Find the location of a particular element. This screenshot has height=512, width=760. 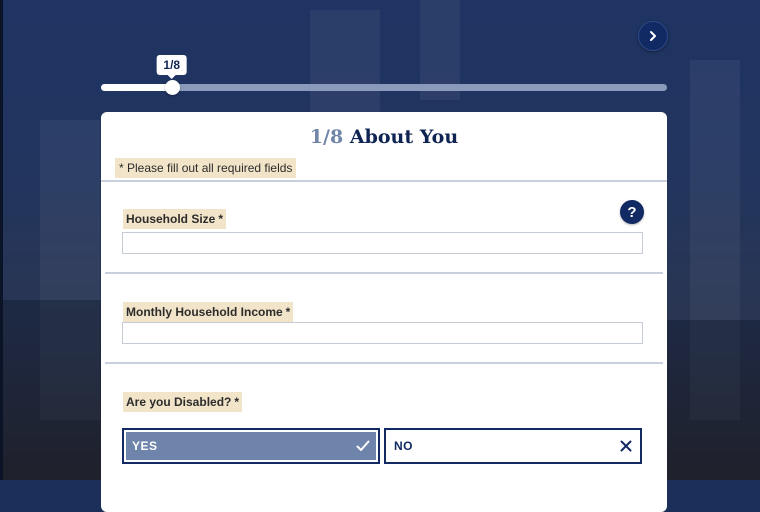

chevron-right-icon is located at coordinates (653, 36).